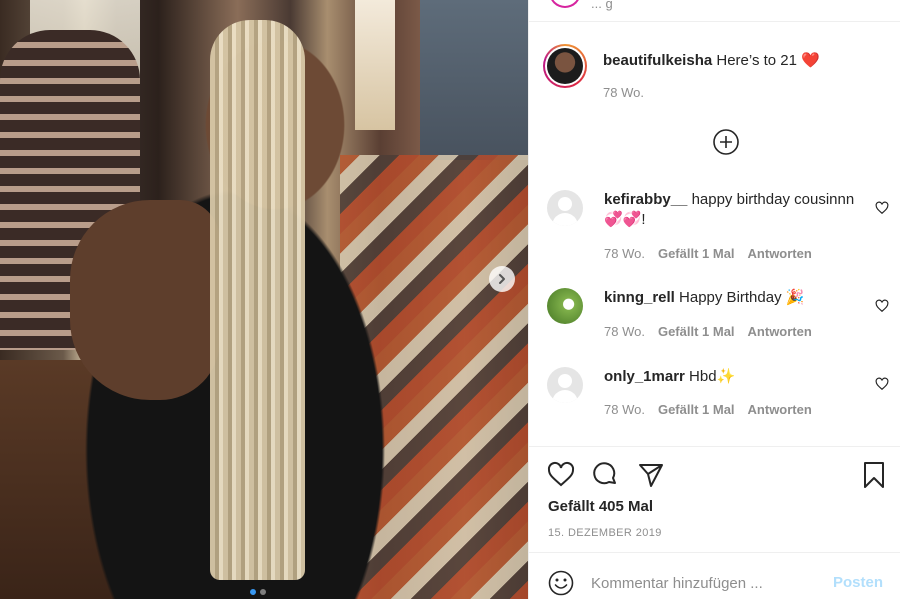 This screenshot has width=900, height=599. I want to click on comment-body: Hbd✨, so click(712, 376).